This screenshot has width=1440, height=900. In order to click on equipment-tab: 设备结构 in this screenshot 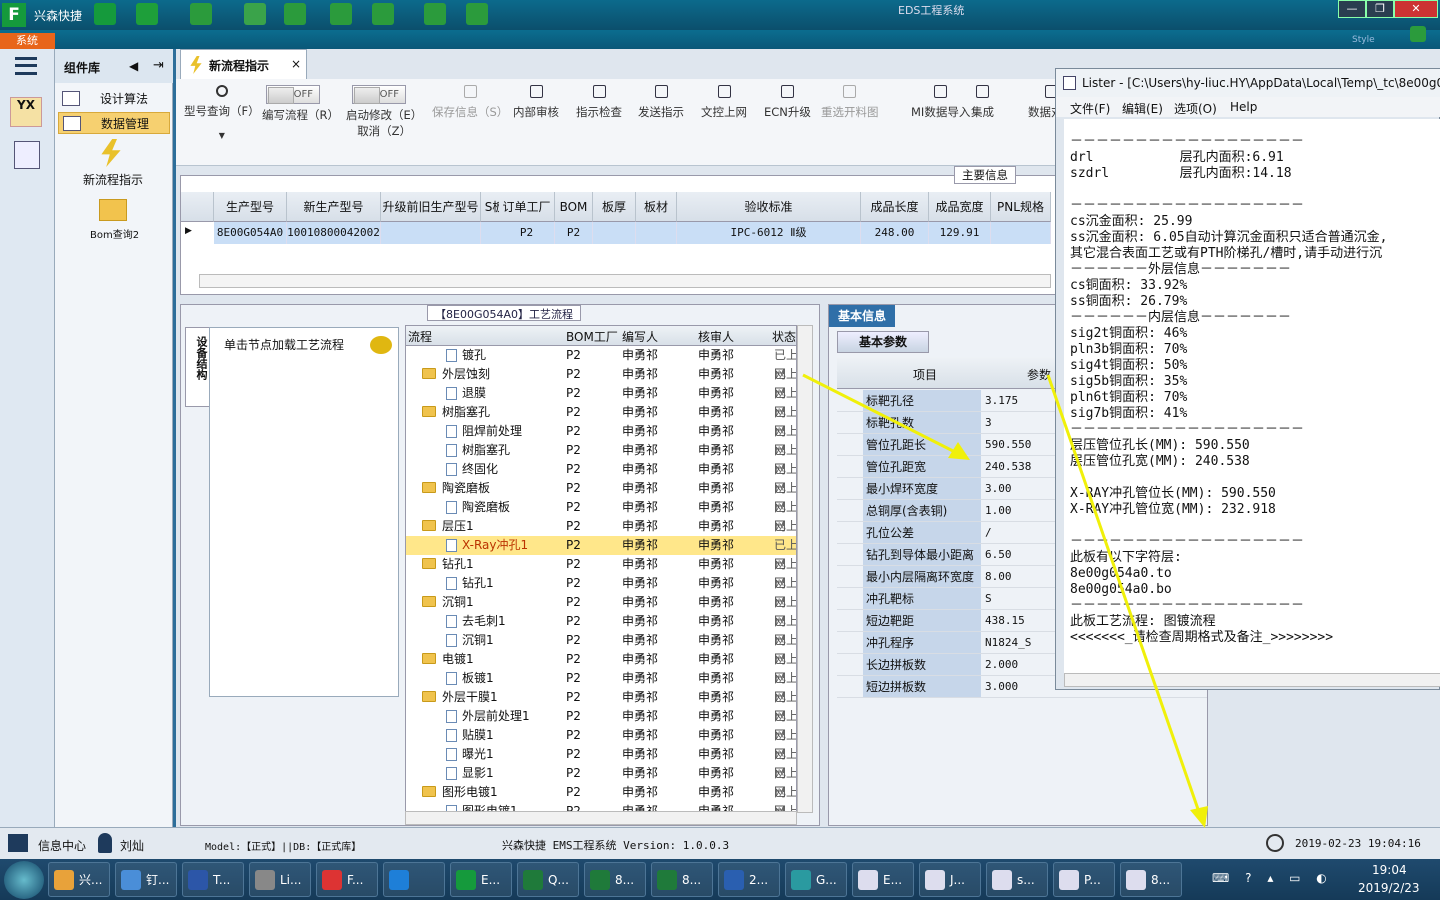, I will do `click(197, 367)`.